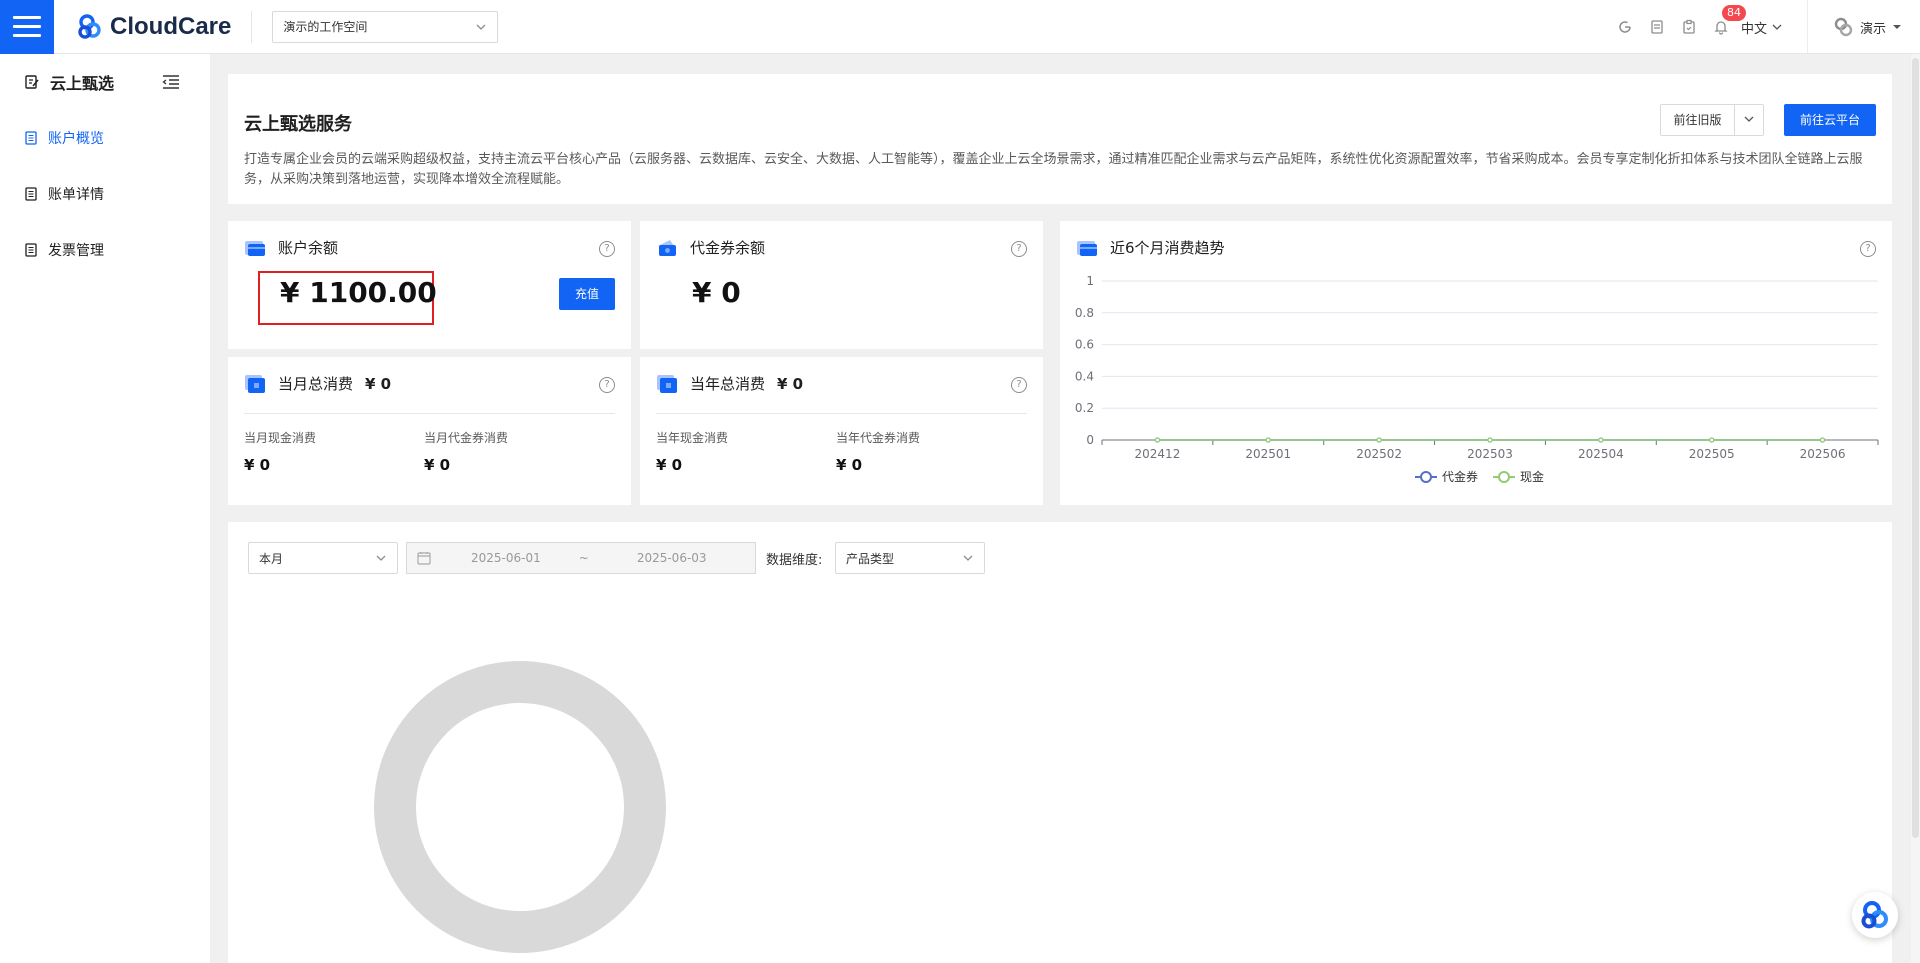 The height and width of the screenshot is (963, 1920). What do you see at coordinates (280, 438) in the screenshot?
I see `month-cash-label: 当月现金消费` at bounding box center [280, 438].